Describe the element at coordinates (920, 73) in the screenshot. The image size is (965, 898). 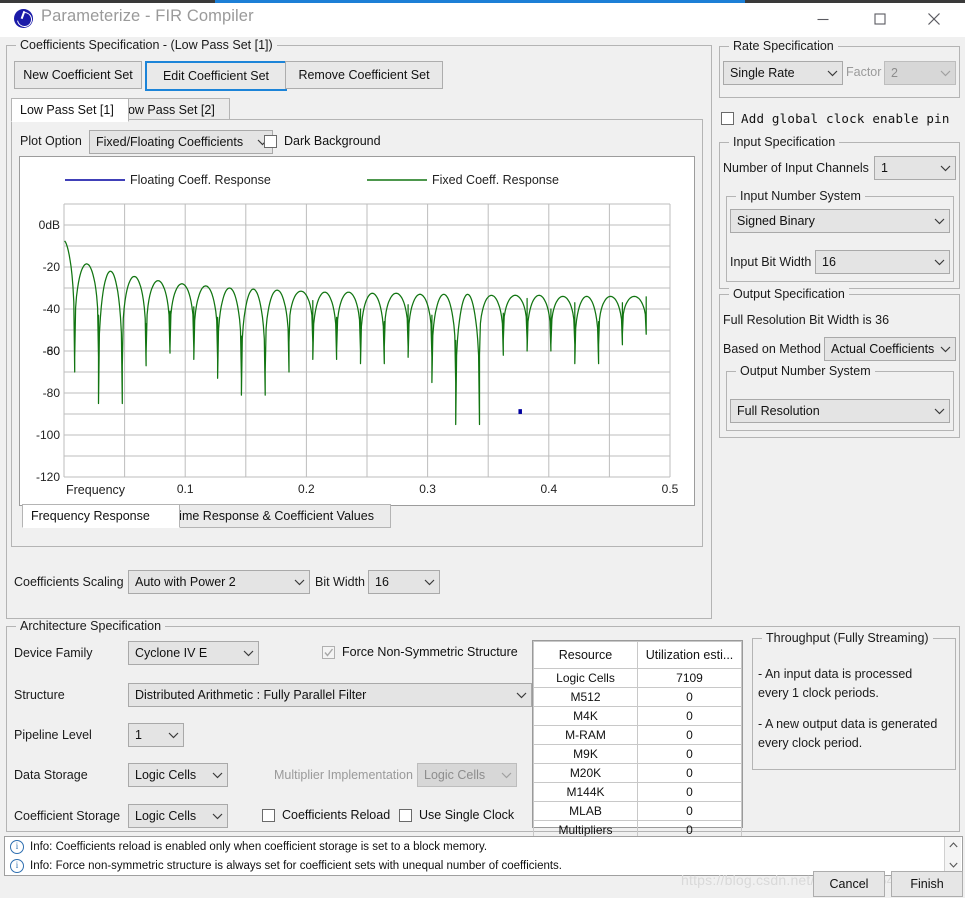
I see `factor-select: 2` at that location.